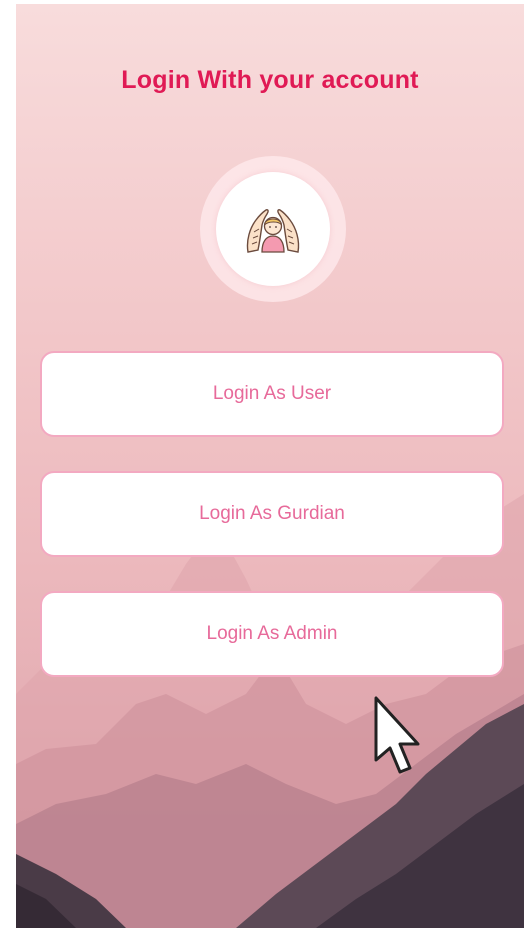 This screenshot has width=525, height=930. I want to click on protective-hands-child-icon, so click(273, 231).